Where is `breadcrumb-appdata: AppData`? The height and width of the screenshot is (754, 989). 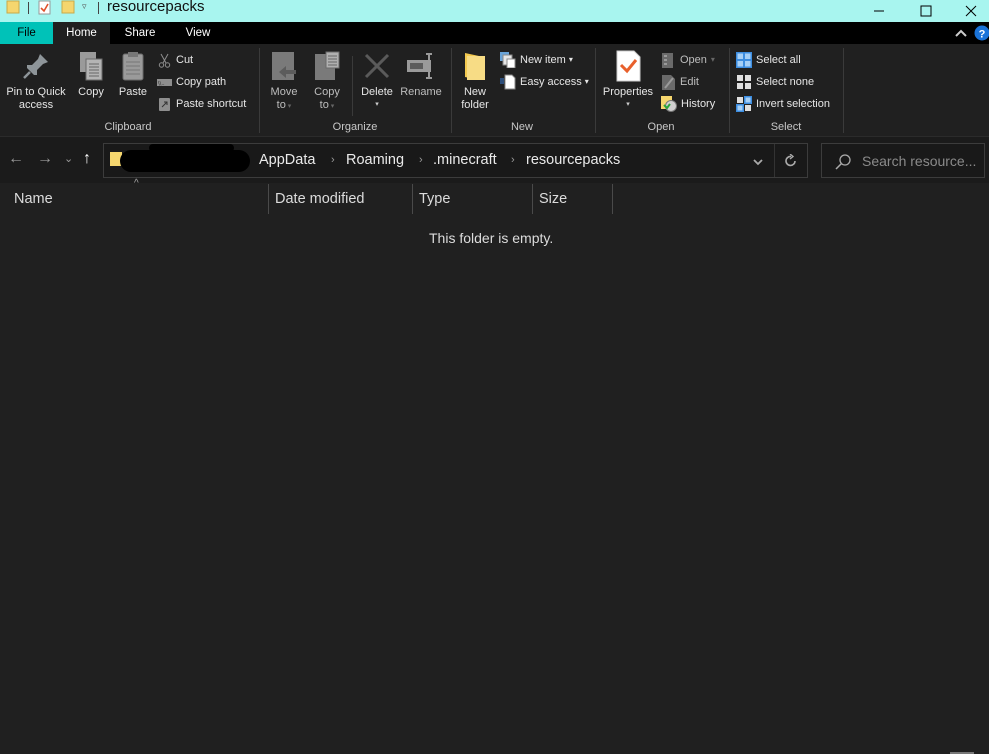
breadcrumb-appdata: AppData is located at coordinates (287, 160).